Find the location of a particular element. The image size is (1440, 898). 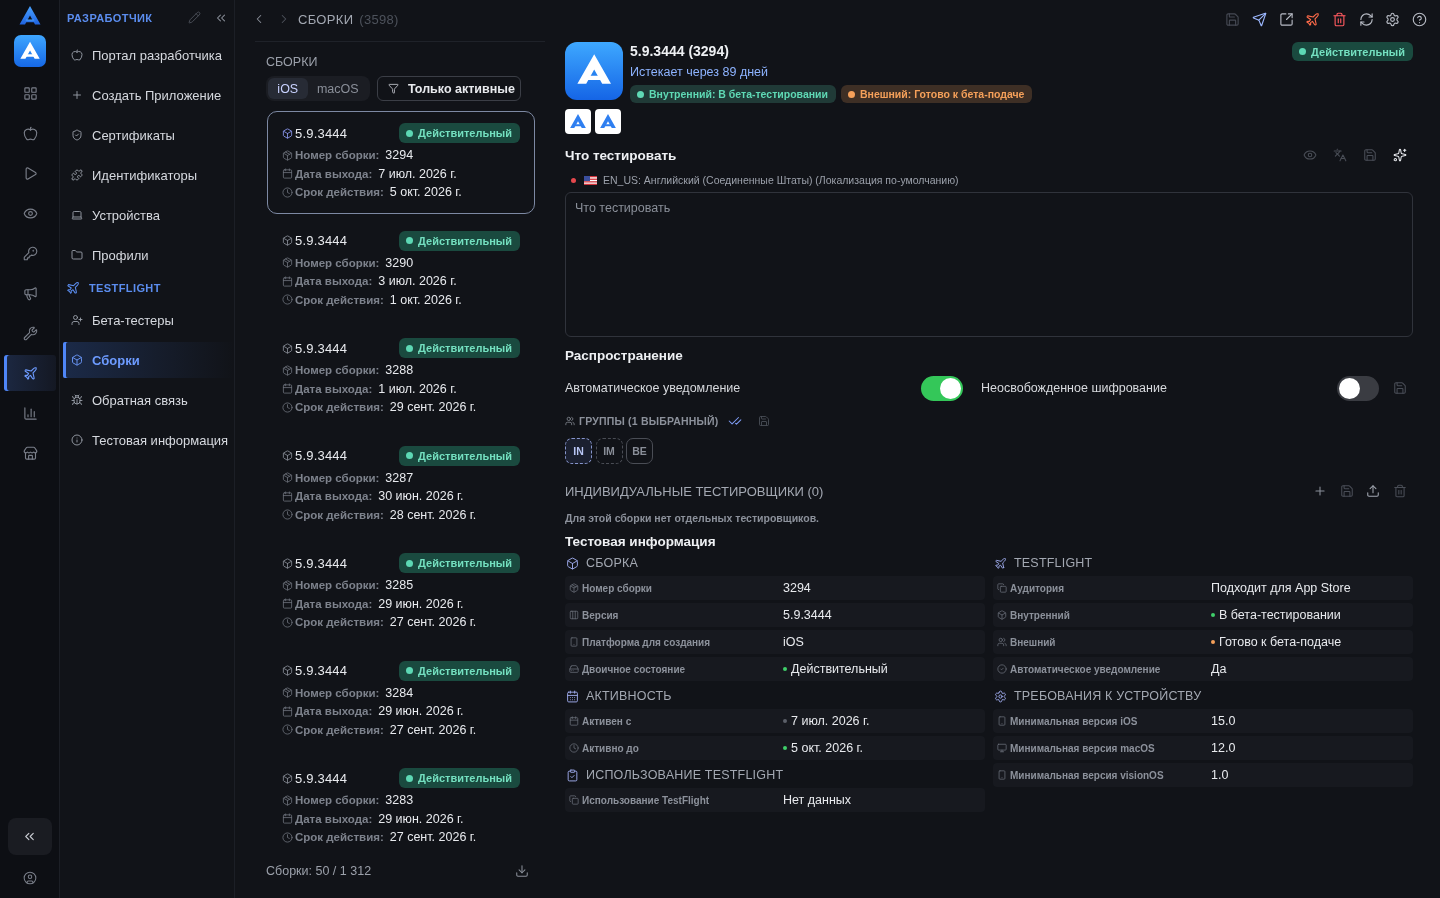

sidebar-item: Портал разработчика is located at coordinates (148, 55).